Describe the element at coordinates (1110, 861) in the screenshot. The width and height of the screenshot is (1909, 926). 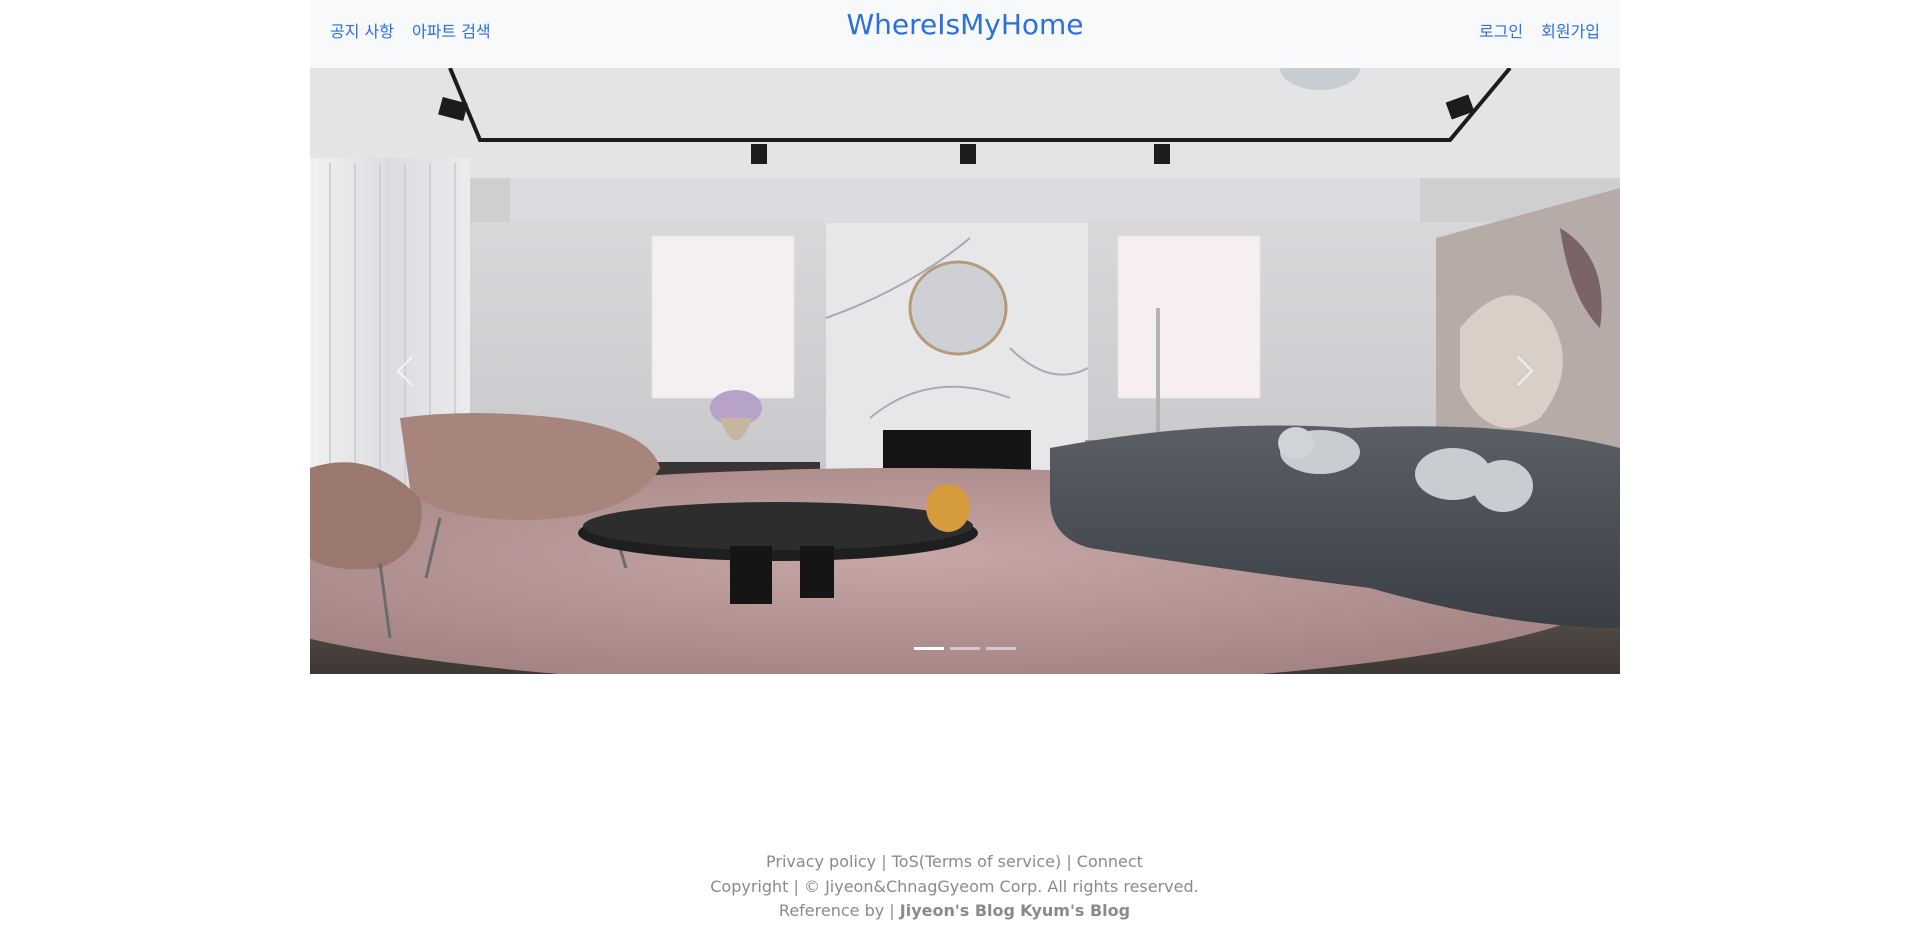
I see `connect-link: Connect` at that location.